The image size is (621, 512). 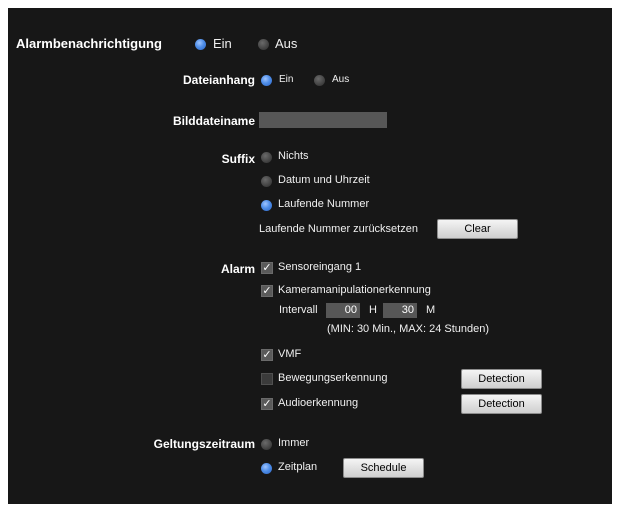 I want to click on validity-always-label: Immer, so click(x=294, y=443).